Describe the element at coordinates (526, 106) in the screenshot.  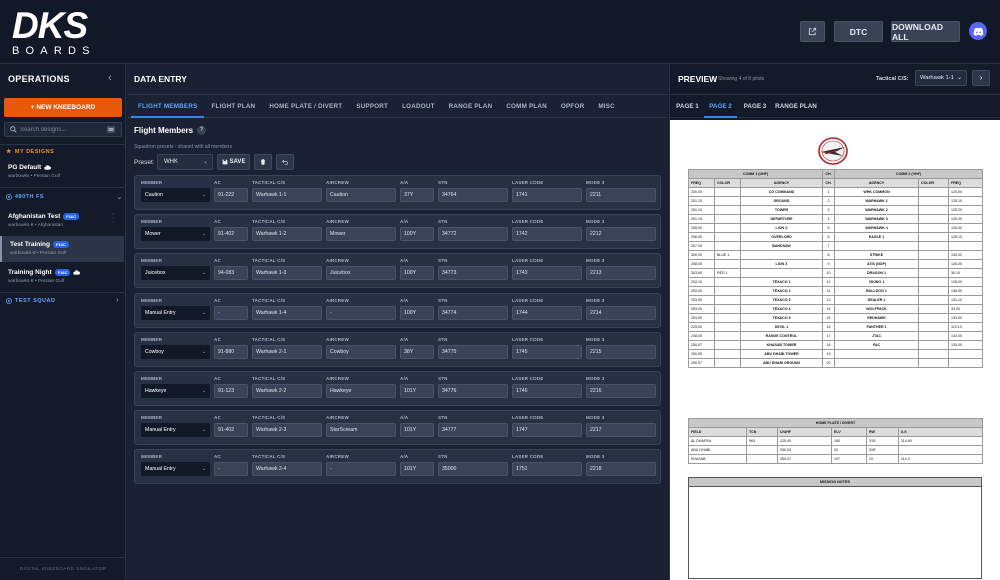
I see `tab-comm-plan: COMM PLAN` at that location.